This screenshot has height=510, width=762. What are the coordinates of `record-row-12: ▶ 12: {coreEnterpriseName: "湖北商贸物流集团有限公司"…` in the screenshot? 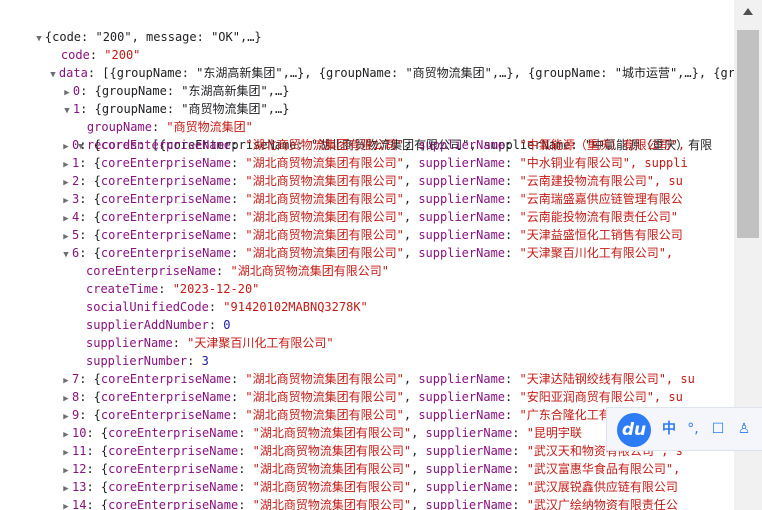 It's located at (370, 469).